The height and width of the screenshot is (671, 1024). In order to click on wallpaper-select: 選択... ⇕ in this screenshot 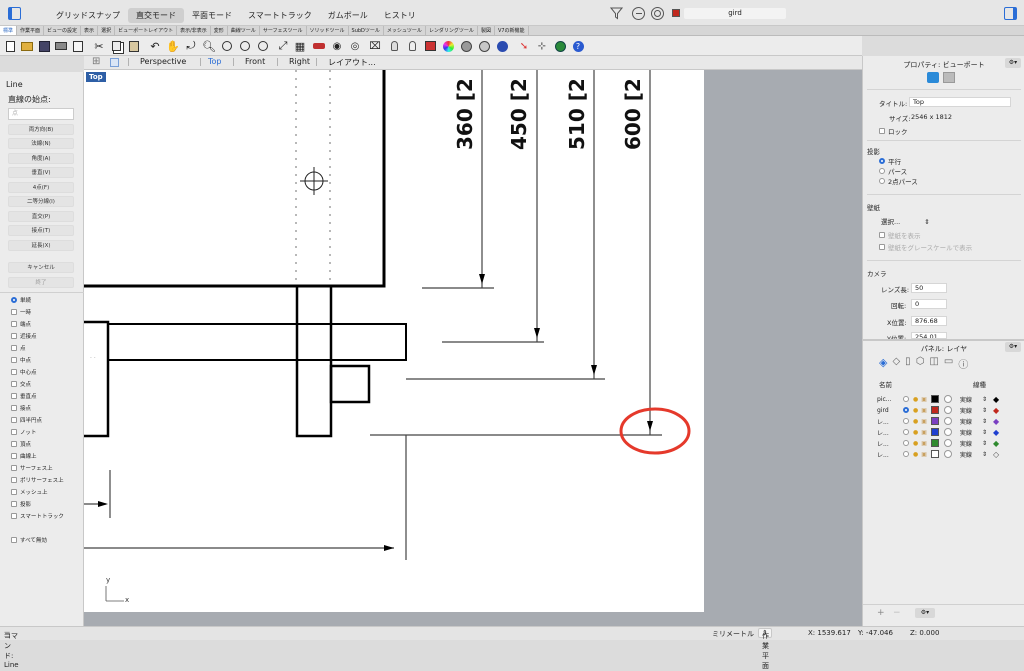, I will do `click(905, 221)`.